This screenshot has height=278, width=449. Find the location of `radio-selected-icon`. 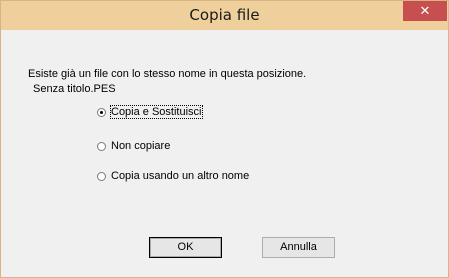

radio-selected-icon is located at coordinates (101, 112).